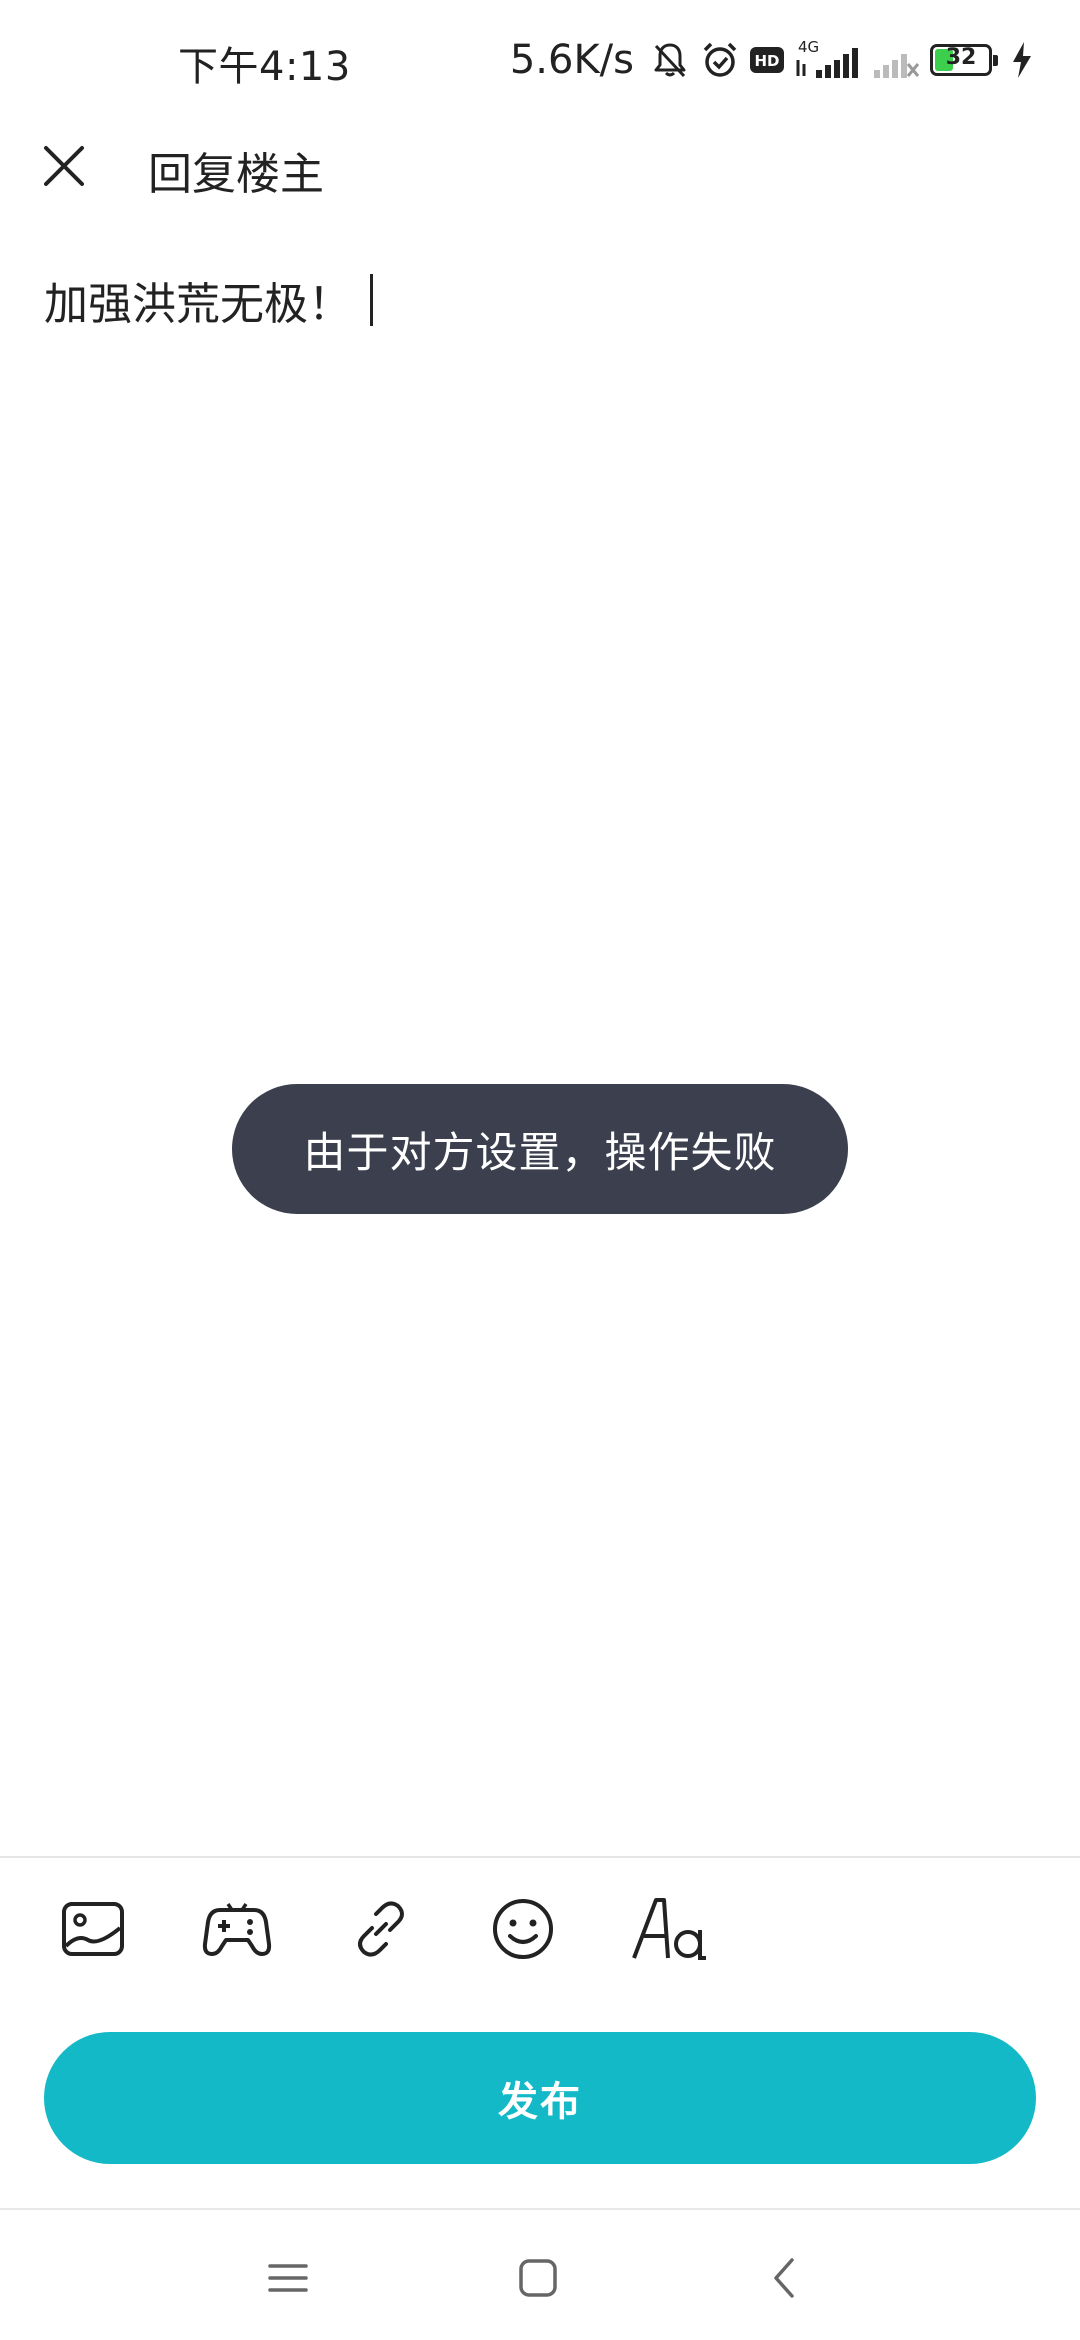 Image resolution: width=1080 pixels, height=2340 pixels. What do you see at coordinates (198, 304) in the screenshot?
I see `reply-text: 加强洪荒无极！` at bounding box center [198, 304].